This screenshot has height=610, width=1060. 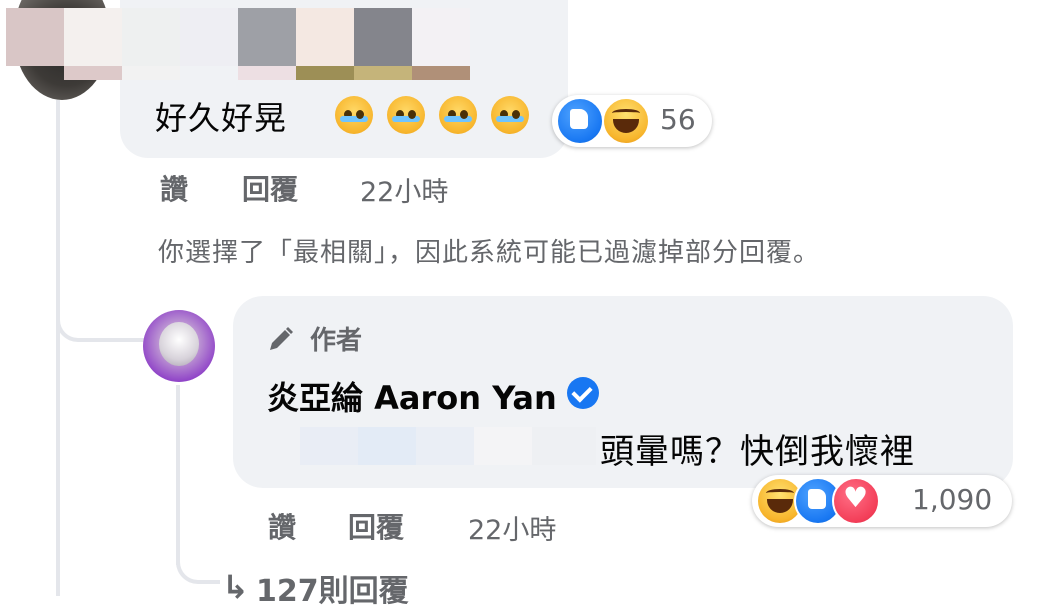 I want to click on author-avatar, so click(x=179, y=346).